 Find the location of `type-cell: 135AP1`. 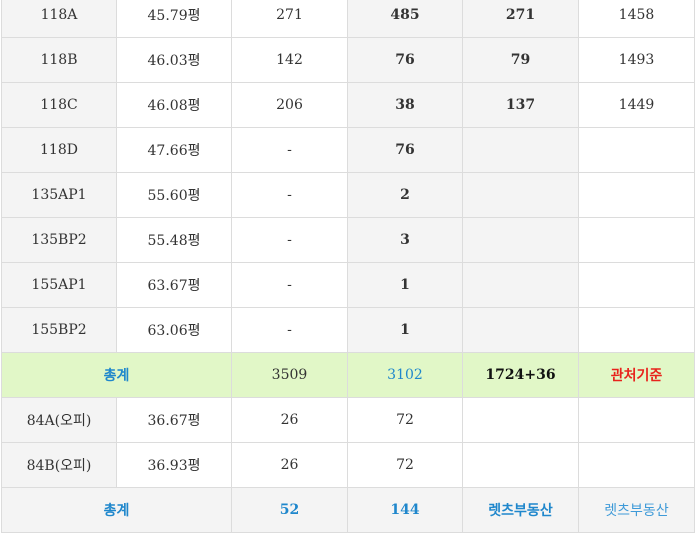

type-cell: 135AP1 is located at coordinates (59, 195).